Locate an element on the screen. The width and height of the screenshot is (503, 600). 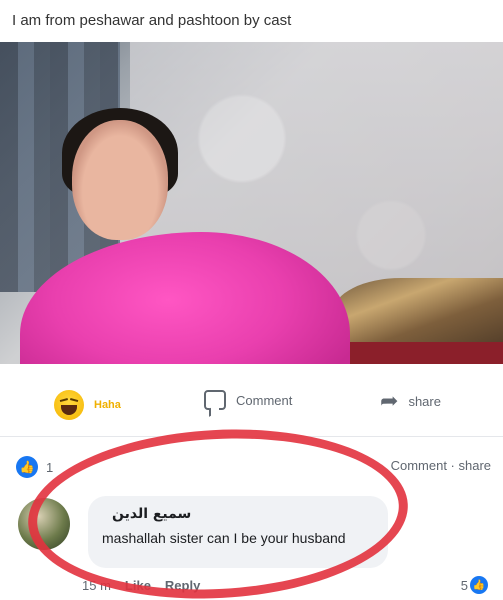
comment-reply-button: Reply is located at coordinates (182, 585).